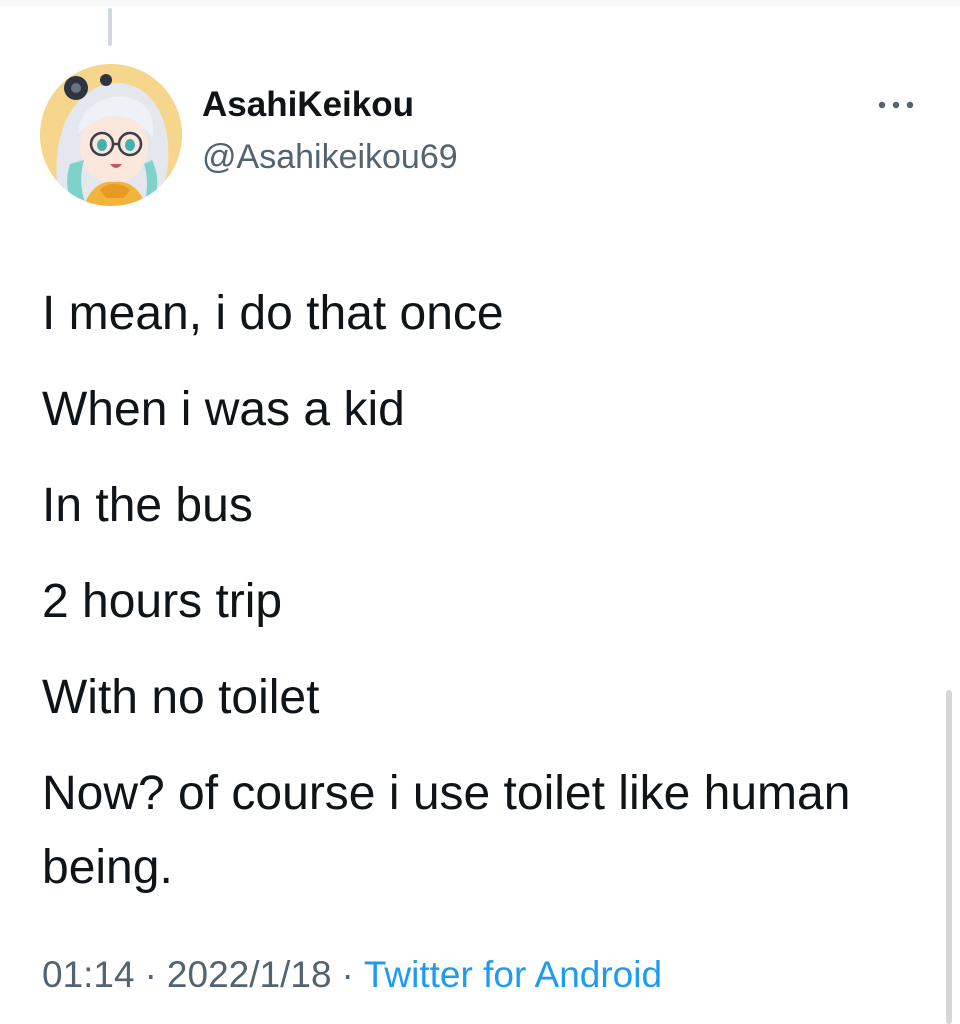 The image size is (960, 1024). Describe the element at coordinates (480, 3) in the screenshot. I see `top-divider` at that location.